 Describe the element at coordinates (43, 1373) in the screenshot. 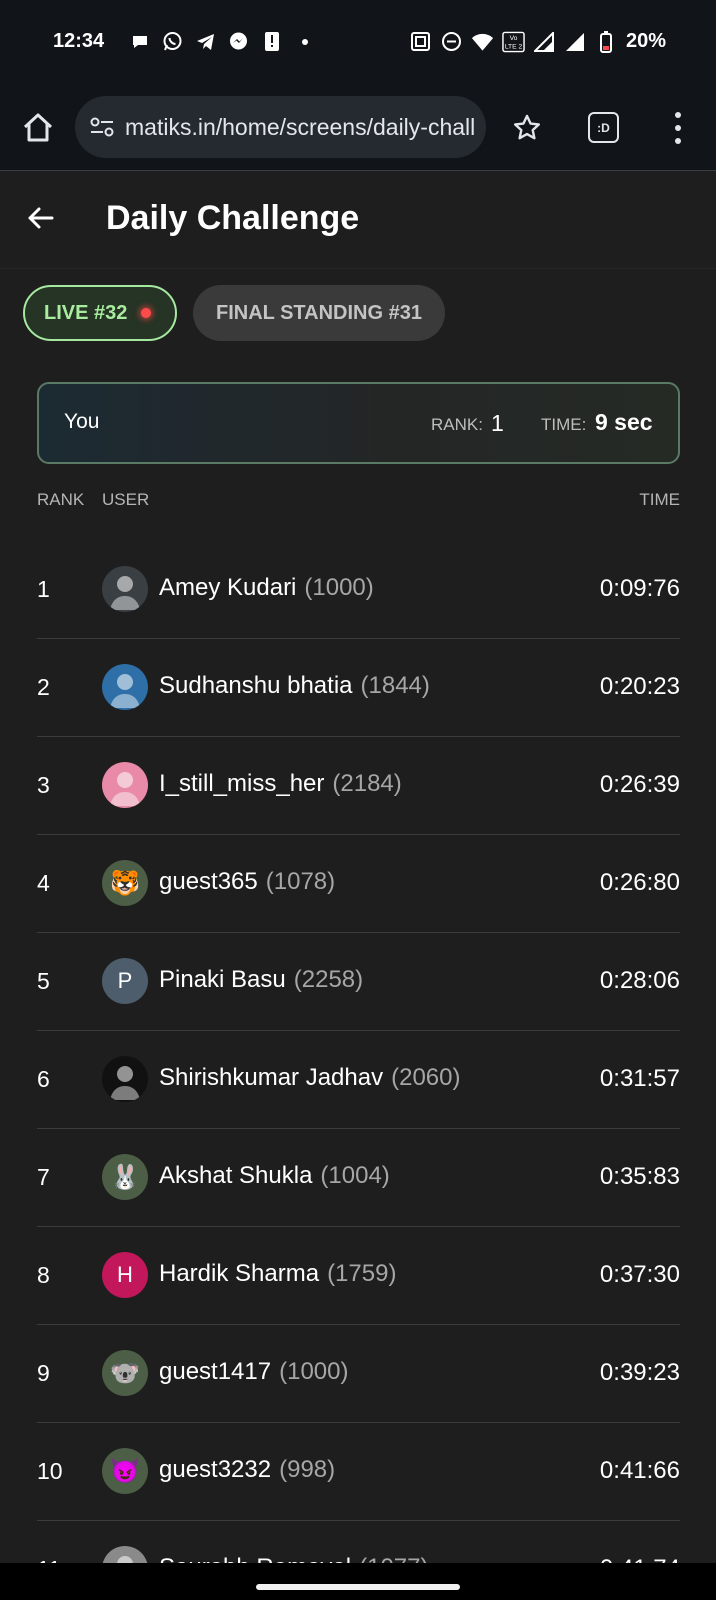

I see `row-rank: 9` at that location.